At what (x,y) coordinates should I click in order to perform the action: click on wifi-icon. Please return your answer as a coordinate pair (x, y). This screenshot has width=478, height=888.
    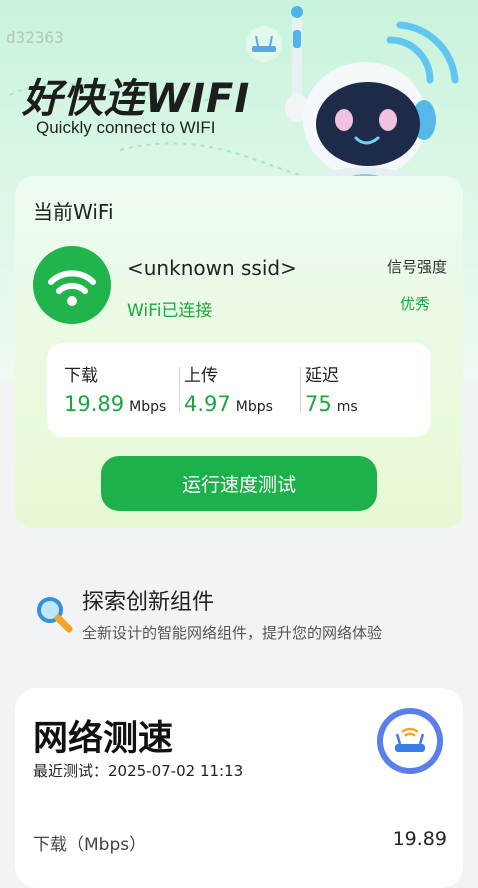
    Looking at the image, I should click on (72, 288).